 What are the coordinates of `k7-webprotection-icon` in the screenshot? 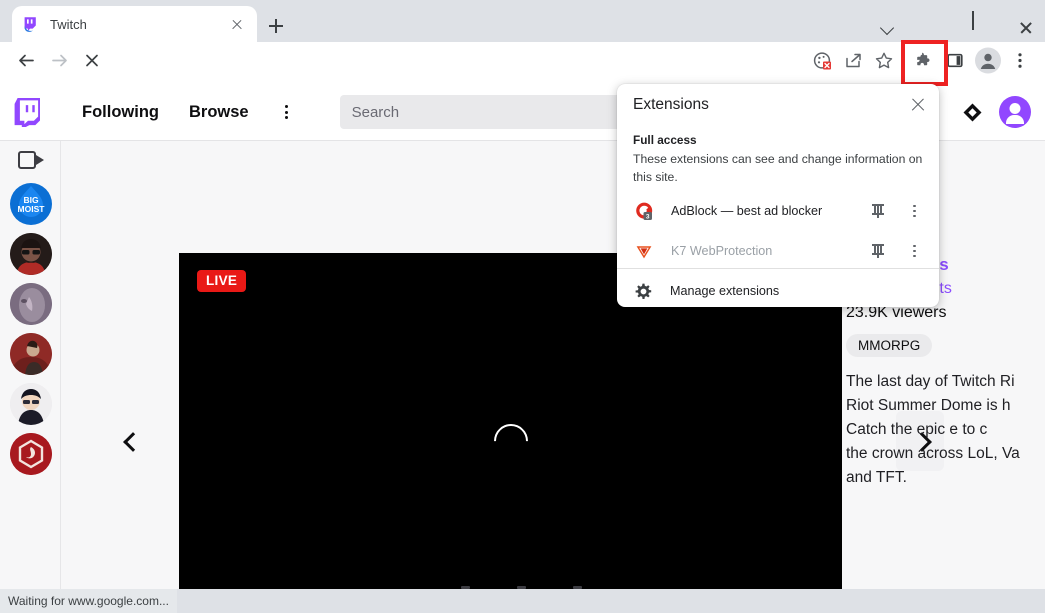 It's located at (644, 251).